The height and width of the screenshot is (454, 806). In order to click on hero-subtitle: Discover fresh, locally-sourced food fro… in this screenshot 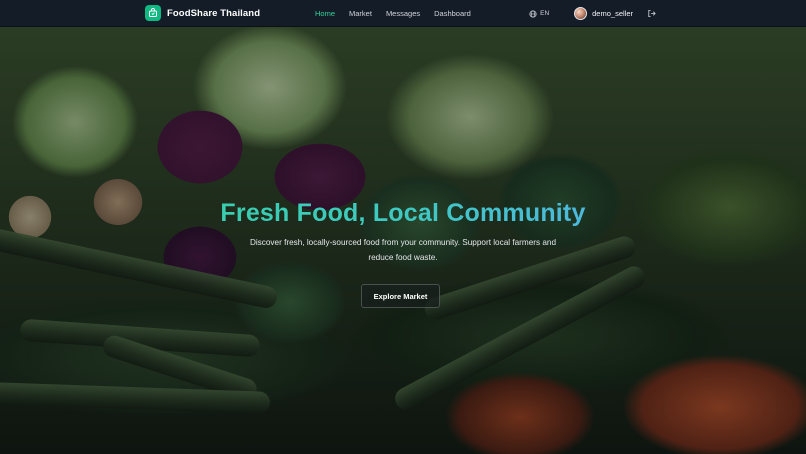, I will do `click(403, 250)`.